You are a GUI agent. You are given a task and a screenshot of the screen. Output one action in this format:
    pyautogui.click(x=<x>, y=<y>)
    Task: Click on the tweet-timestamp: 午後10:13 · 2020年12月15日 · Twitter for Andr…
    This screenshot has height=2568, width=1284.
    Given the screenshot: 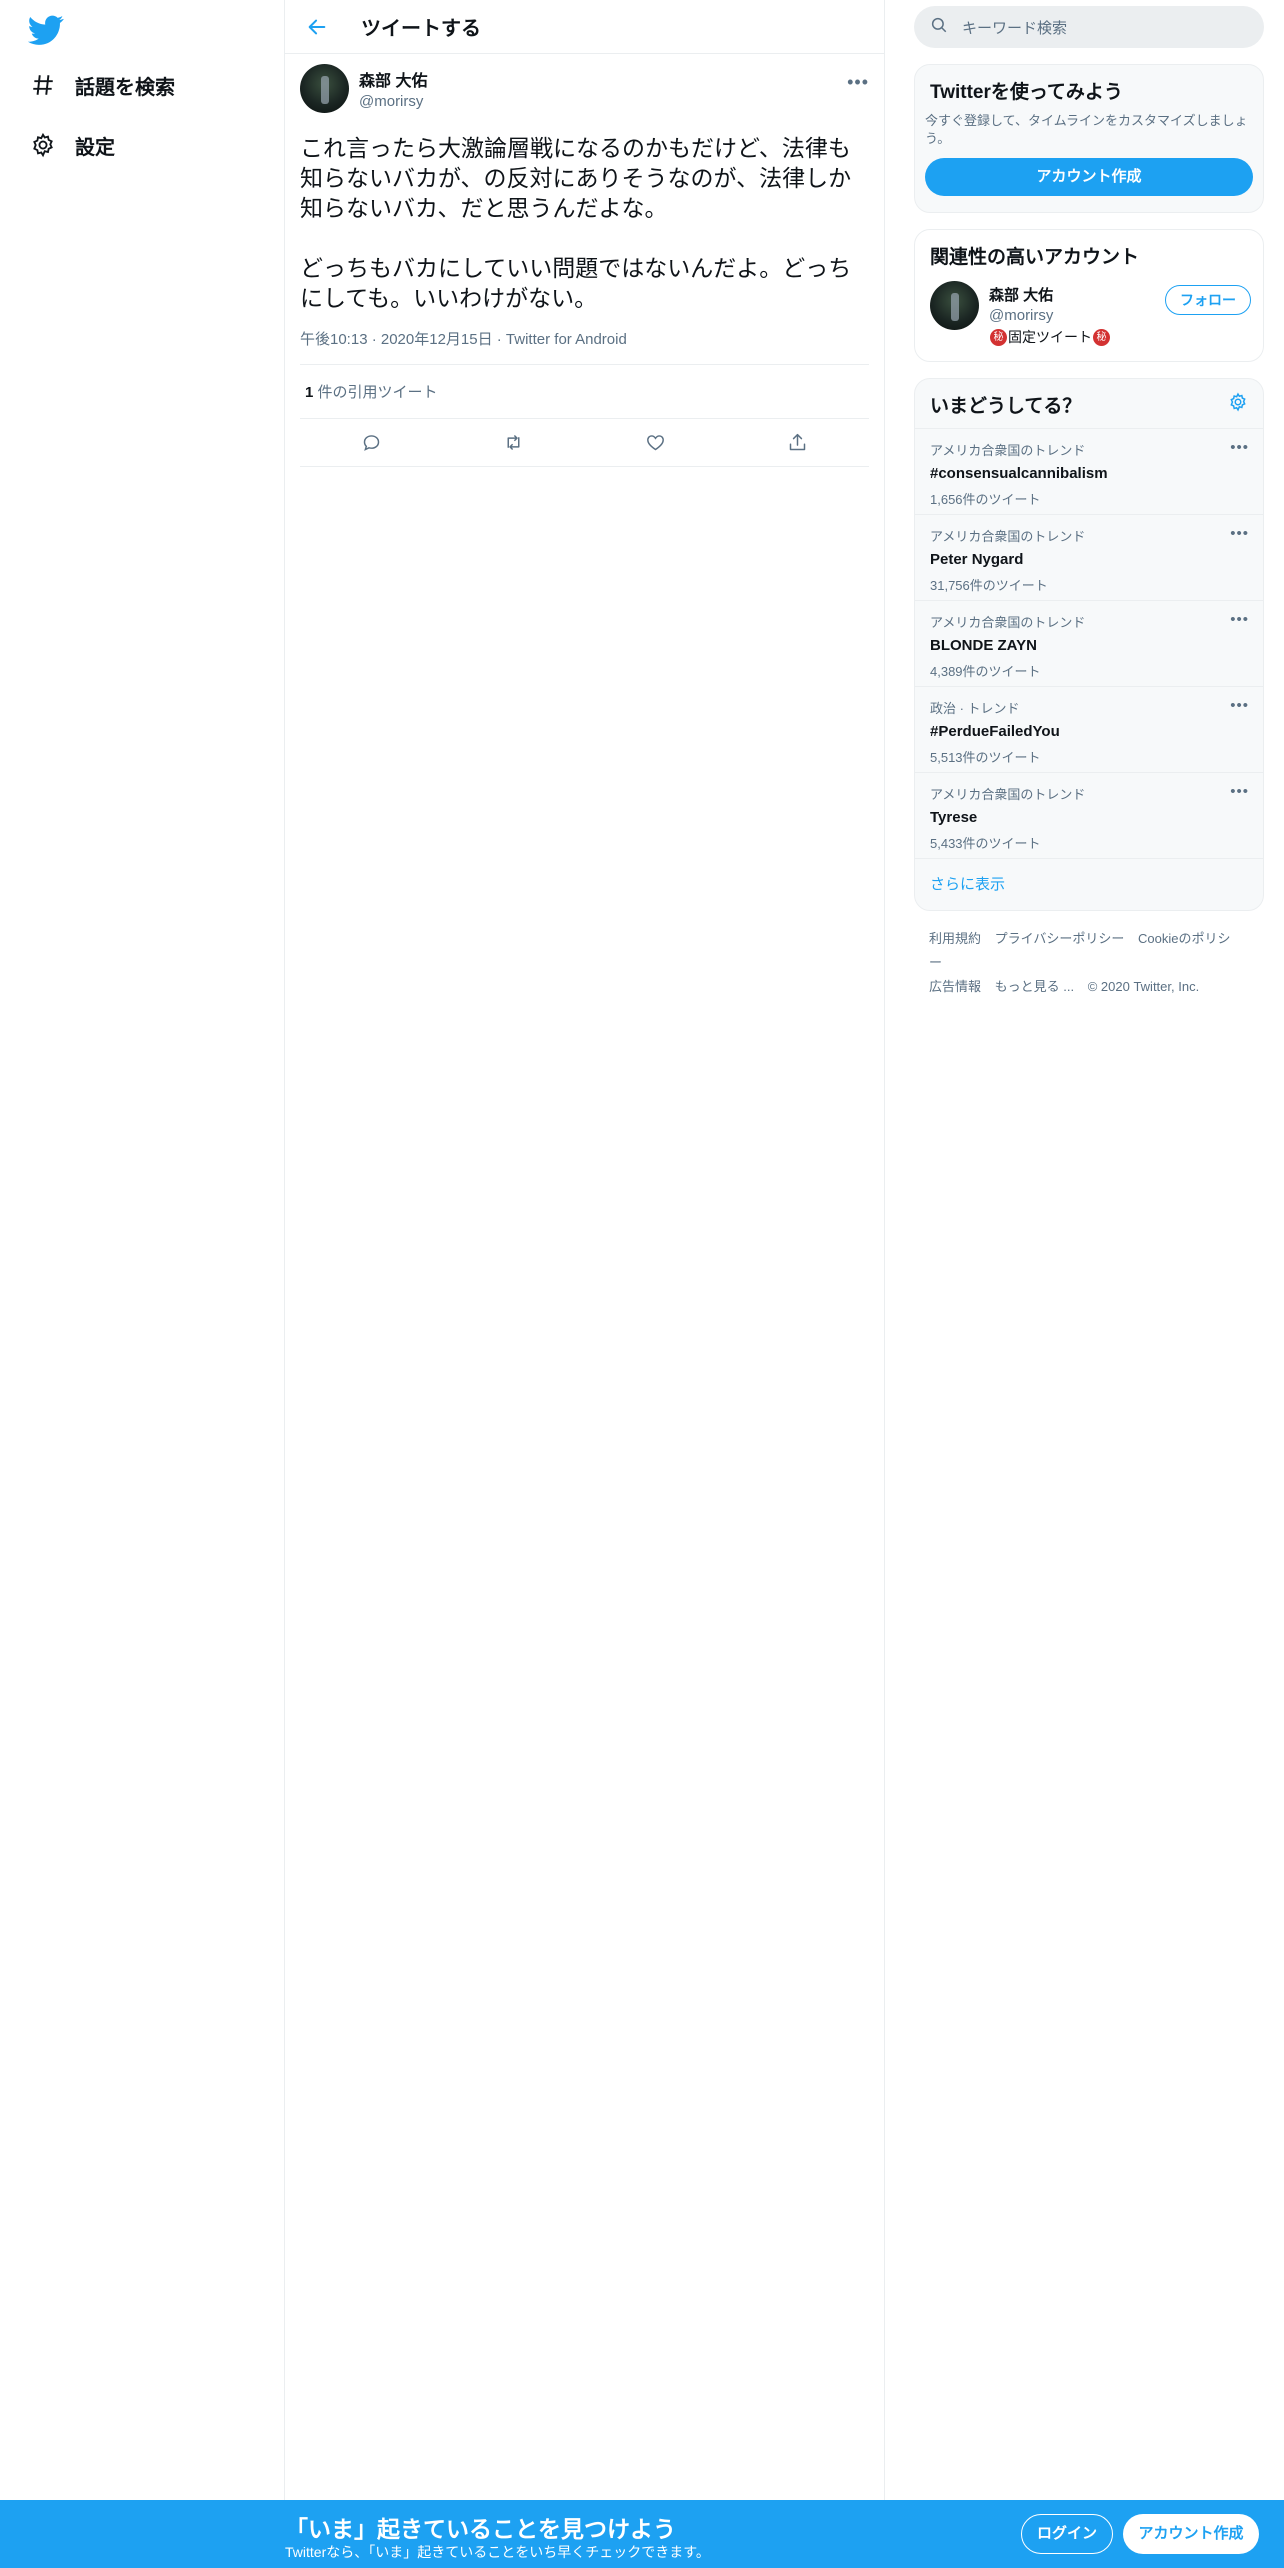 What is the action you would take?
    pyautogui.click(x=584, y=346)
    